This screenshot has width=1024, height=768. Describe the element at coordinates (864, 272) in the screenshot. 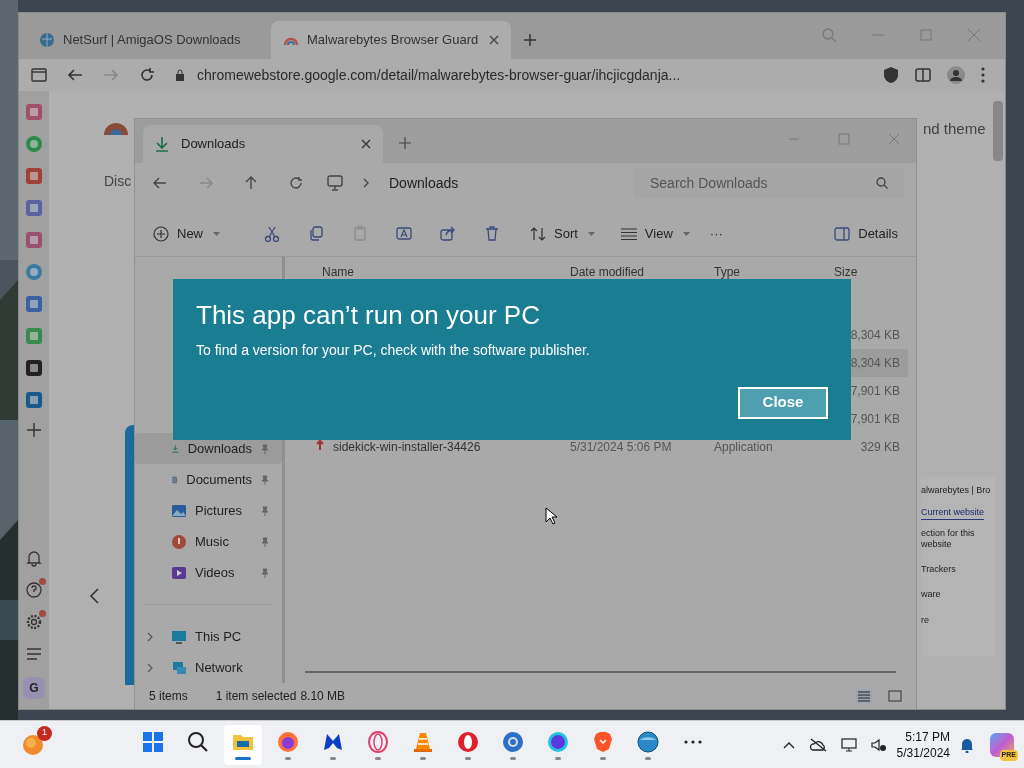

I see `column-header: Size` at that location.